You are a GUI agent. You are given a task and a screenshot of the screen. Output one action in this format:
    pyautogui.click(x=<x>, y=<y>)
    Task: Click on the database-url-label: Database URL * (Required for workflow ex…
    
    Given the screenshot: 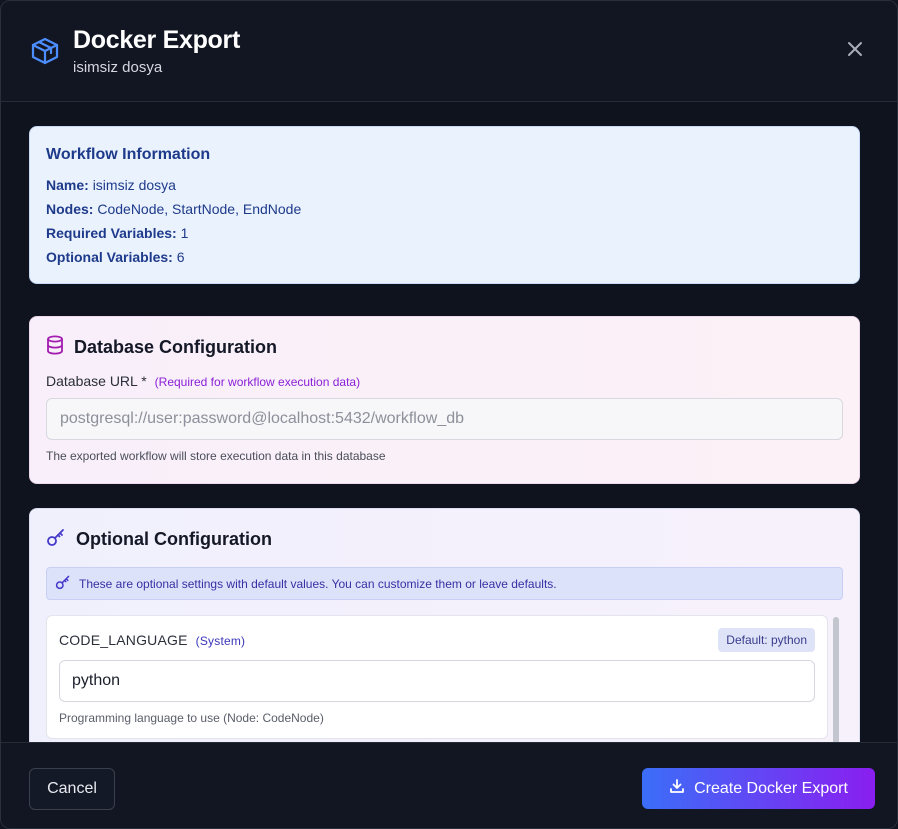 What is the action you would take?
    pyautogui.click(x=444, y=381)
    